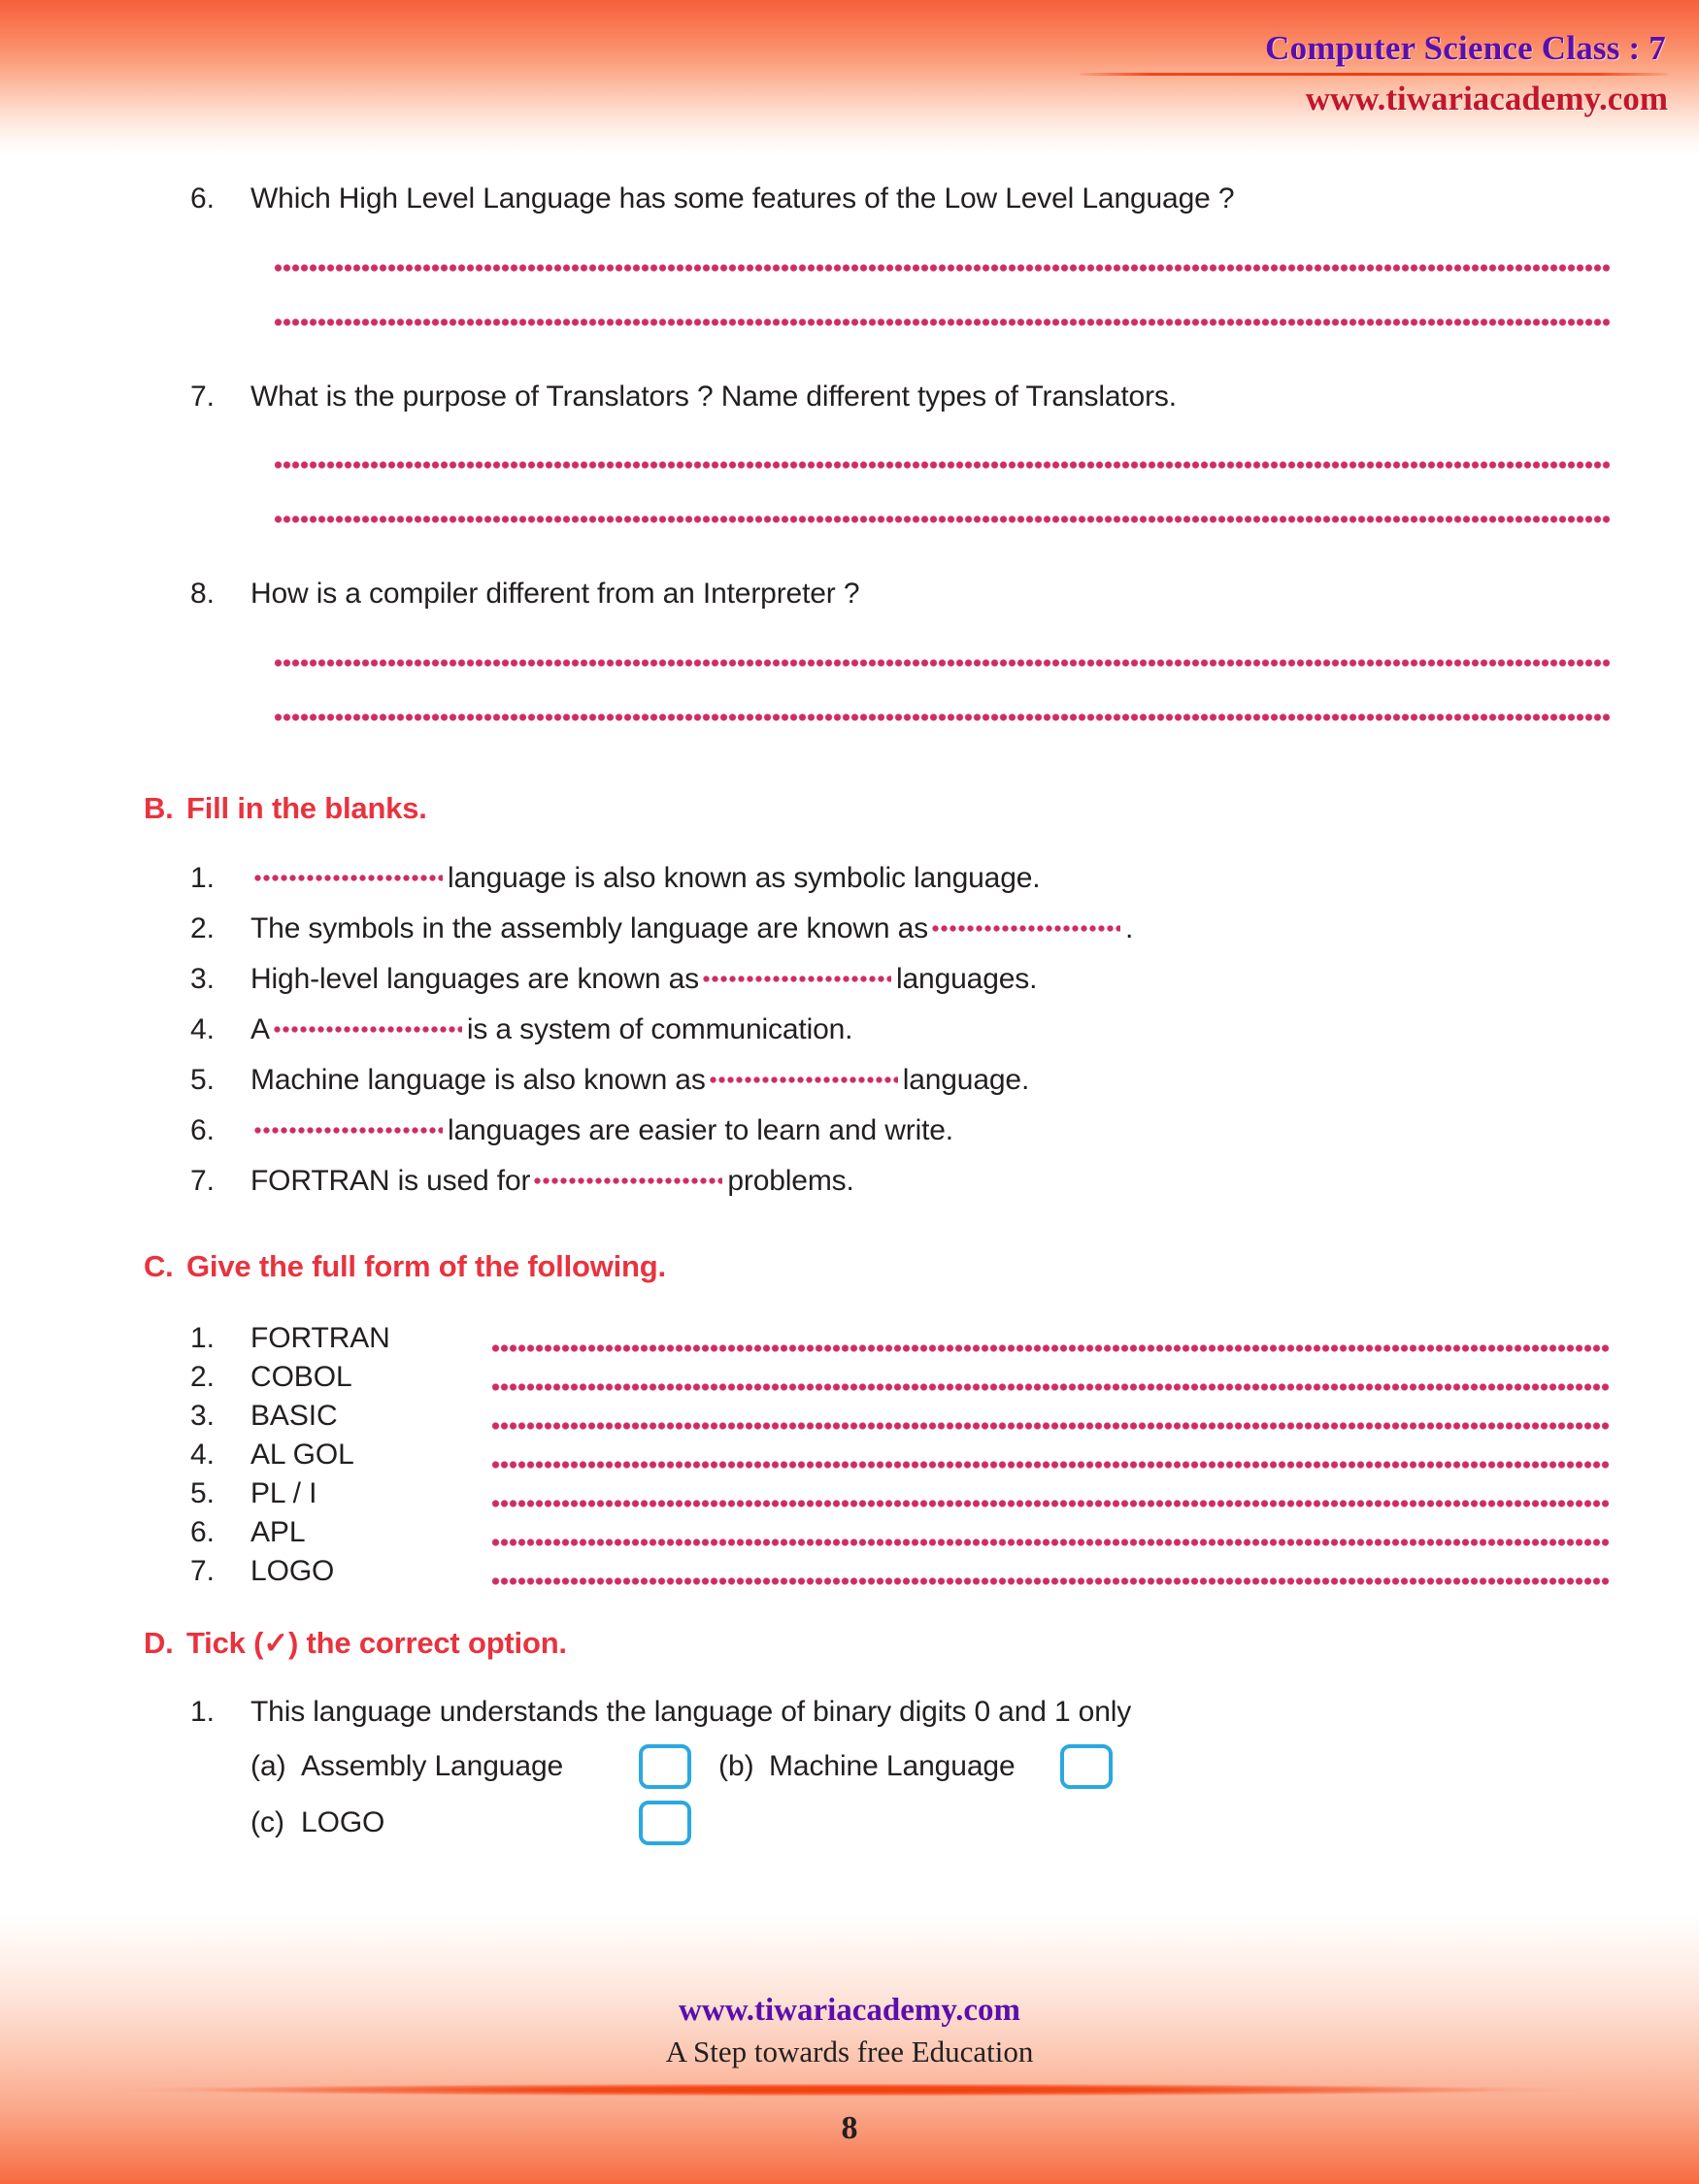  I want to click on full-form-row: 1. FORTRAN, so click(849, 1338).